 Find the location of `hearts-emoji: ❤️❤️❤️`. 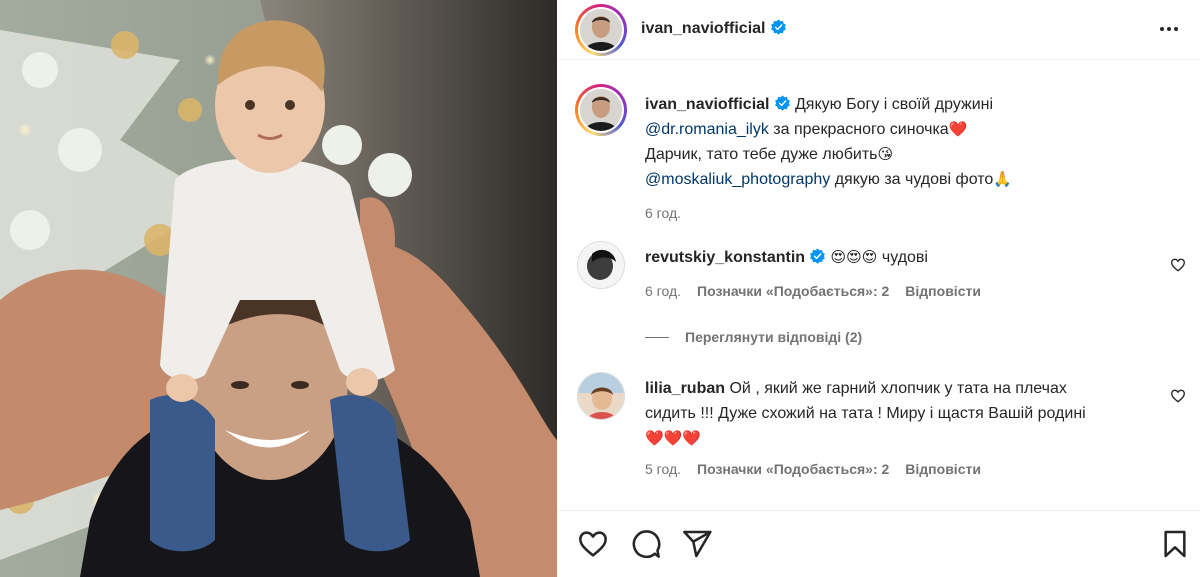

hearts-emoji: ❤️❤️❤️ is located at coordinates (673, 438).